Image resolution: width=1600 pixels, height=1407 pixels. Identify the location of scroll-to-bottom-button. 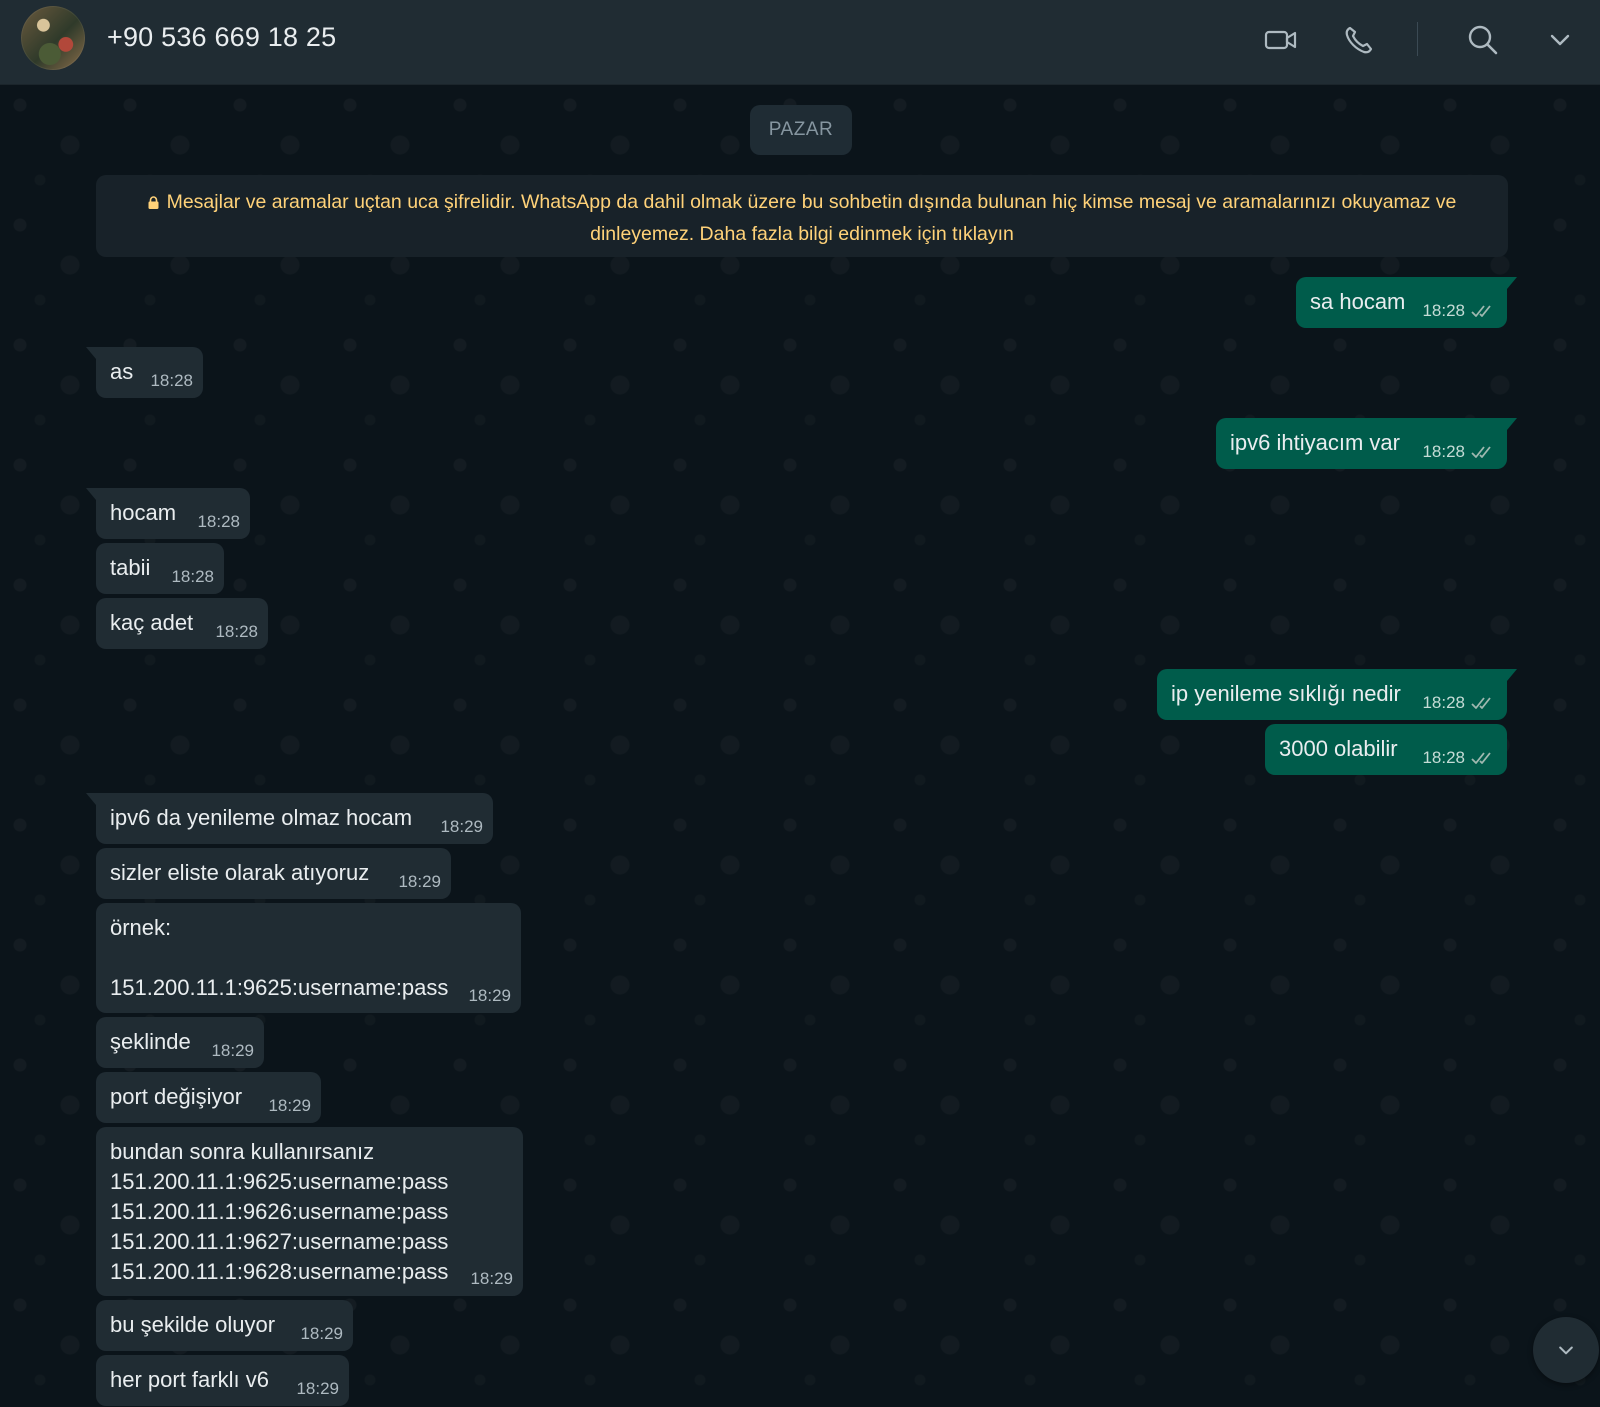
(1566, 1350).